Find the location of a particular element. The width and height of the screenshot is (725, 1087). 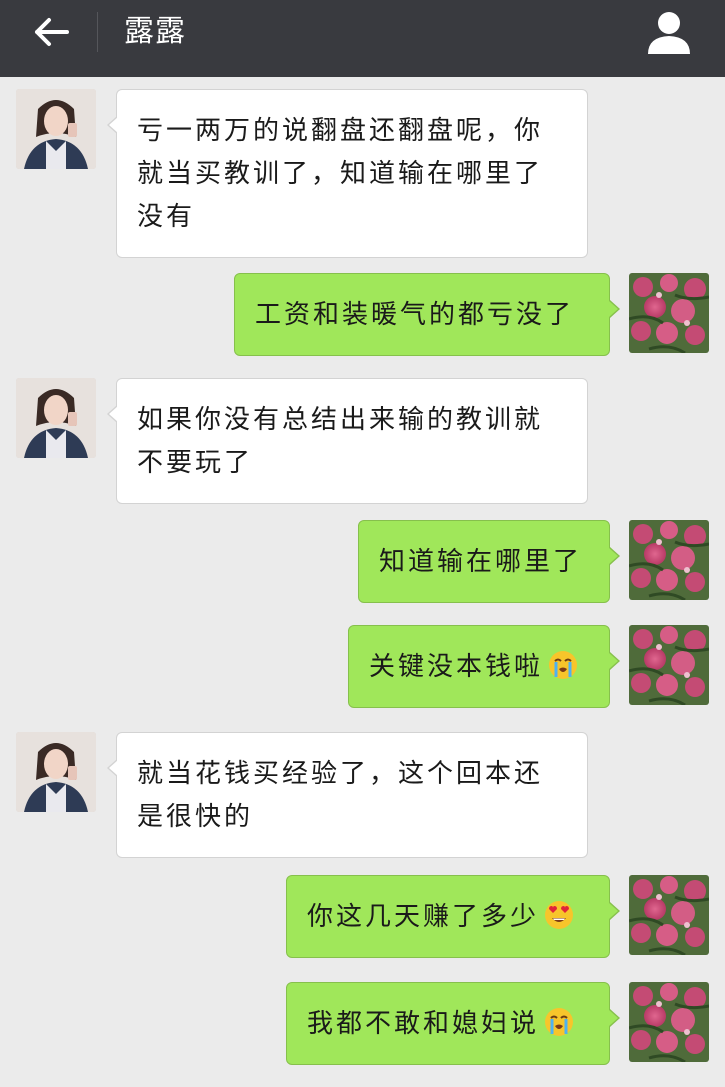

message-text: 你这几天赚了多少 is located at coordinates (423, 917).